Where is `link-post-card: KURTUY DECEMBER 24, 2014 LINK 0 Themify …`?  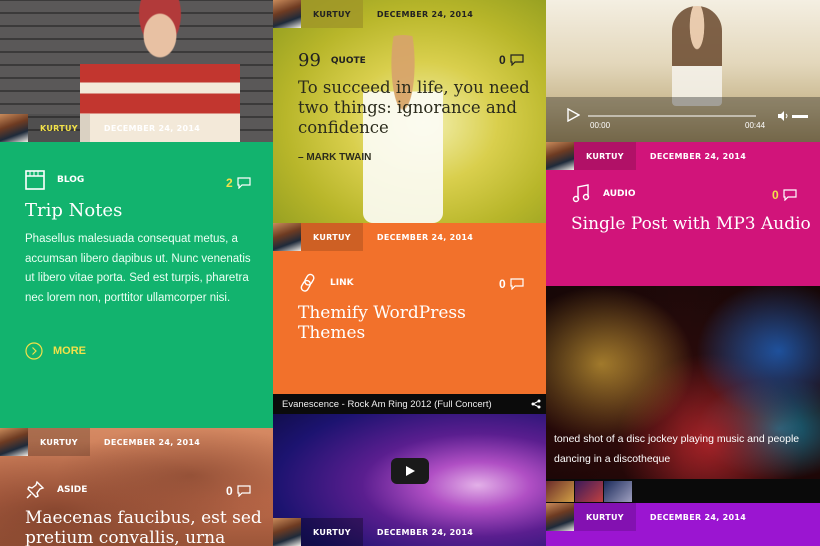 link-post-card: KURTUY DECEMBER 24, 2014 LINK 0 Themify … is located at coordinates (409, 308).